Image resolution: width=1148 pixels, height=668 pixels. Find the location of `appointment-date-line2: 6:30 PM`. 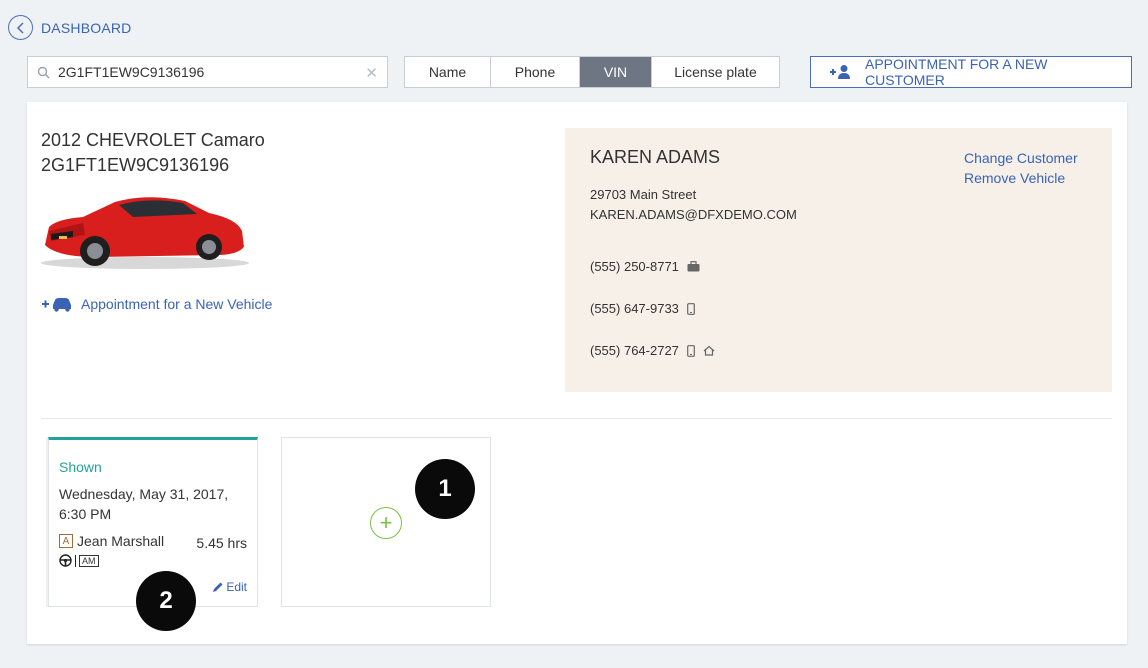

appointment-date-line2: 6:30 PM is located at coordinates (85, 514).